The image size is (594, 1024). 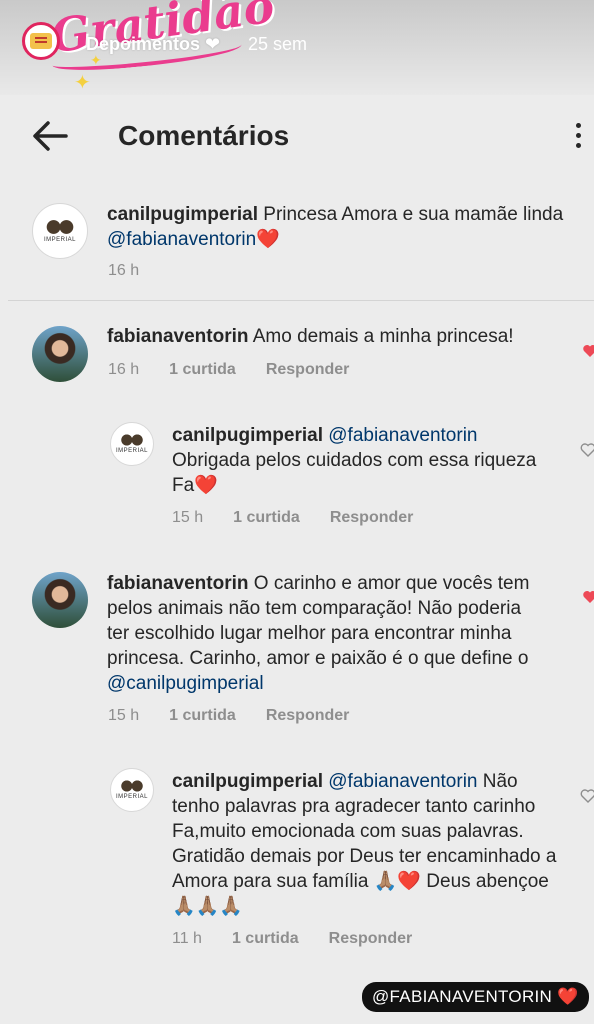 What do you see at coordinates (185, 683) in the screenshot?
I see `comment-mention: @canilpugimperial` at bounding box center [185, 683].